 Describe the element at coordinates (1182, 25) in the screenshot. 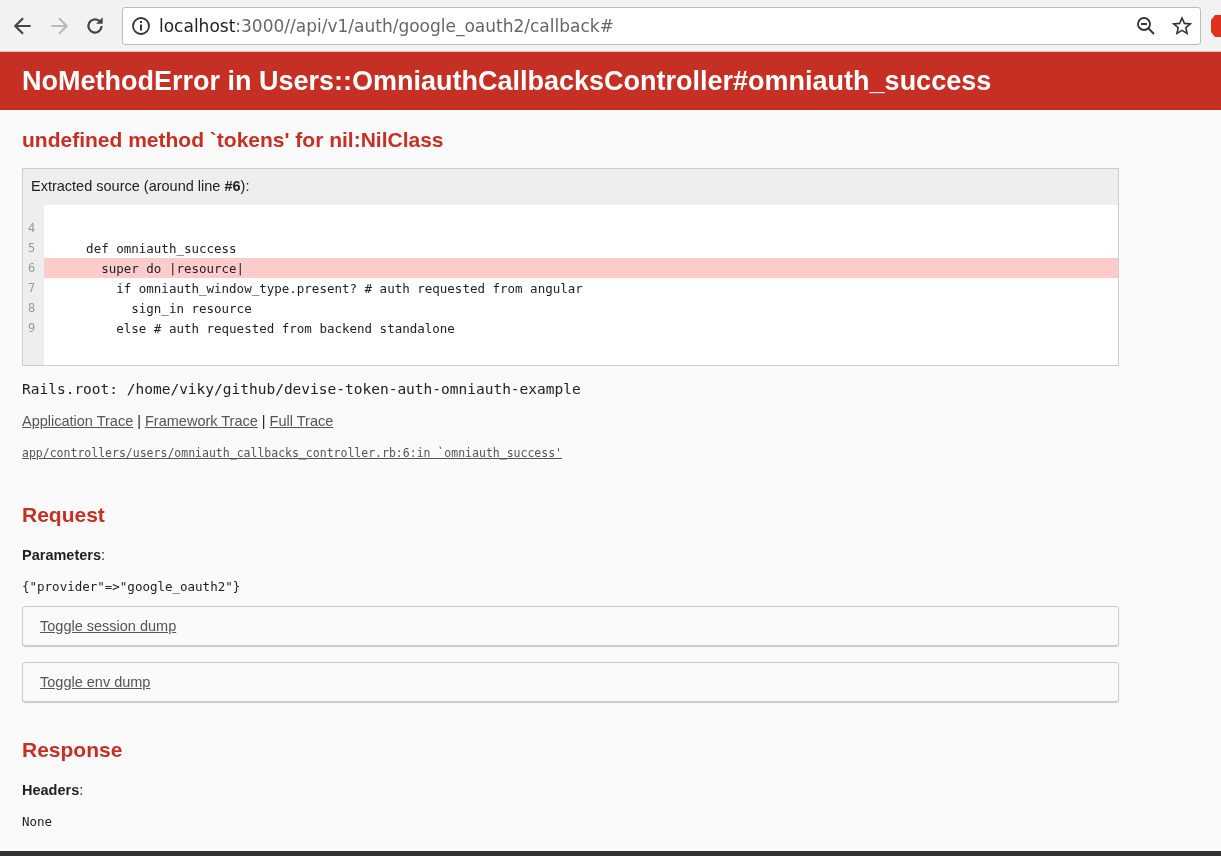

I see `star-icon` at that location.